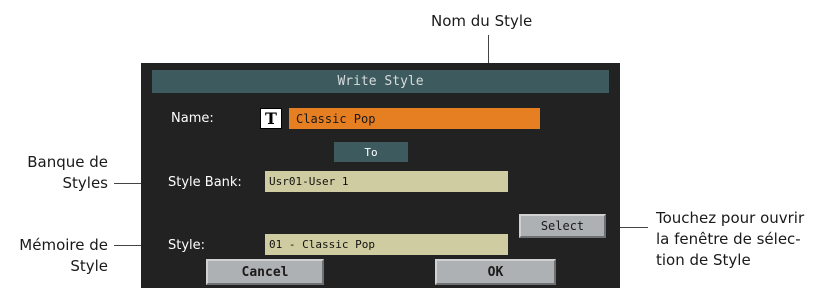  What do you see at coordinates (187, 245) in the screenshot?
I see `style-label: Style:` at bounding box center [187, 245].